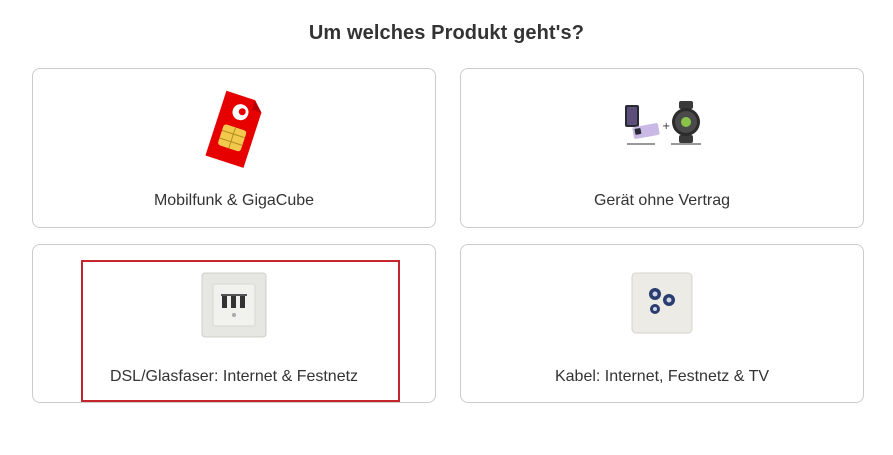  Describe the element at coordinates (662, 376) in the screenshot. I see `option-label: Kabel: Internet, Festnetz & TV` at that location.